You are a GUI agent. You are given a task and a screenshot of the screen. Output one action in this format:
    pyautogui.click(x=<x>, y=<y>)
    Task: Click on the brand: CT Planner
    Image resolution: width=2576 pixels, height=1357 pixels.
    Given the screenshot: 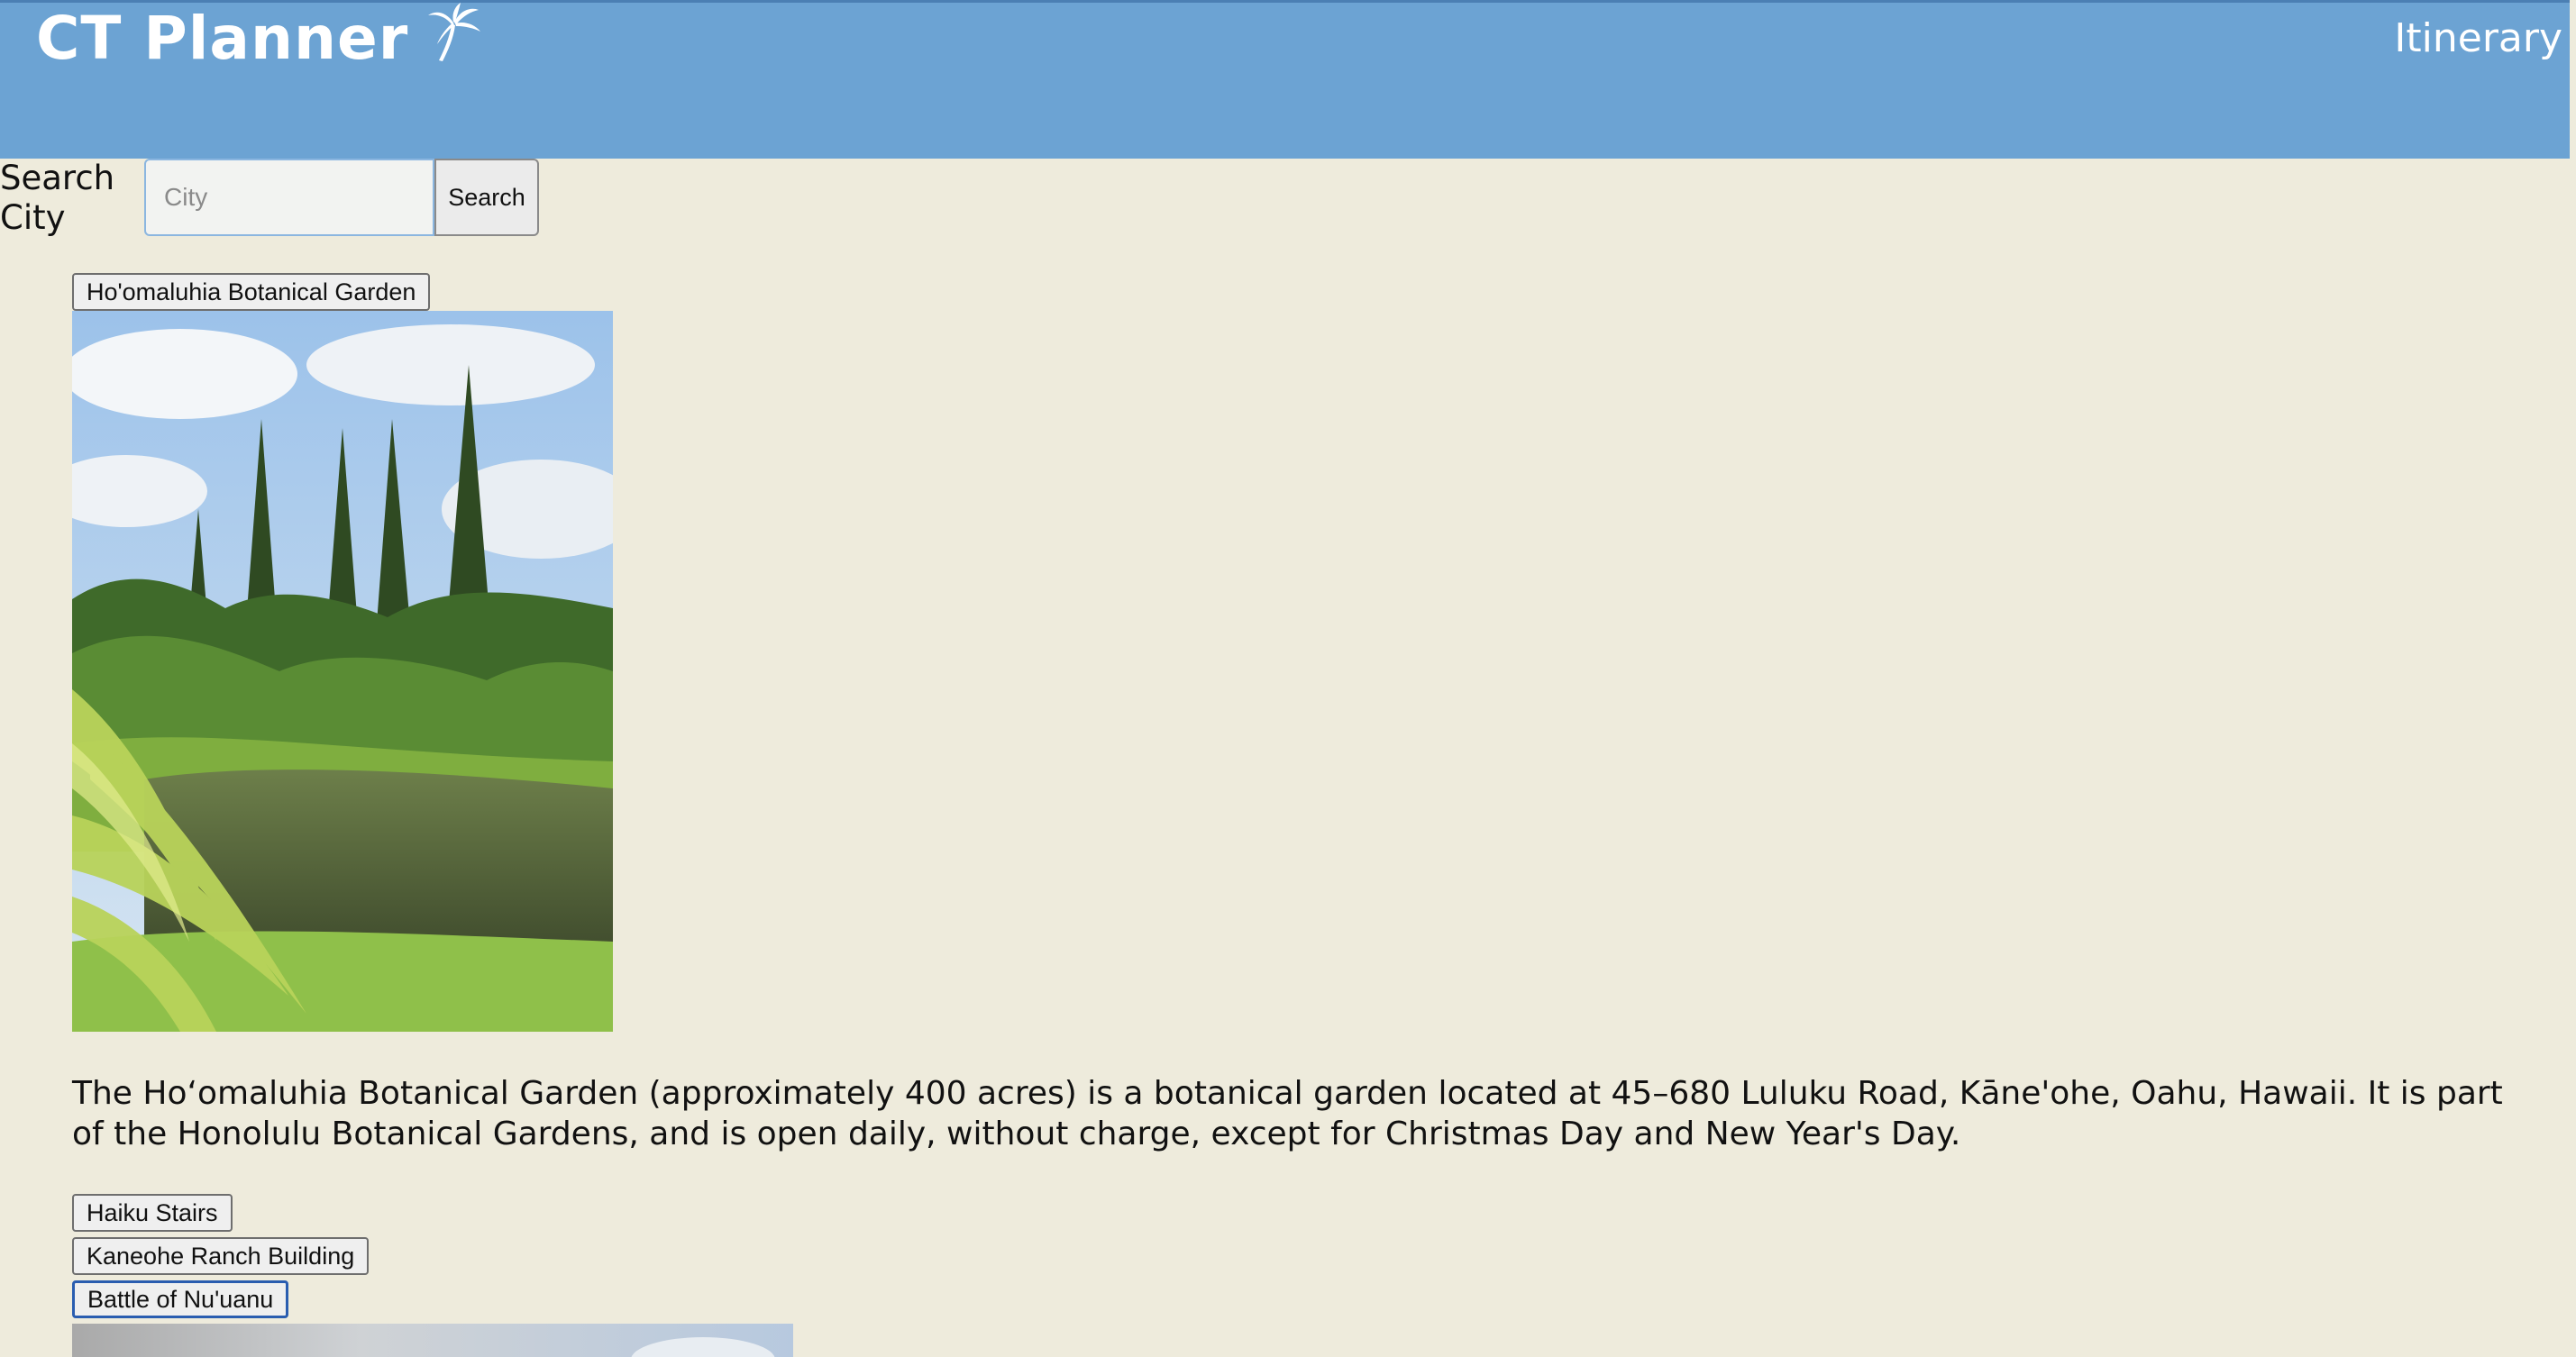 What is the action you would take?
    pyautogui.click(x=260, y=39)
    